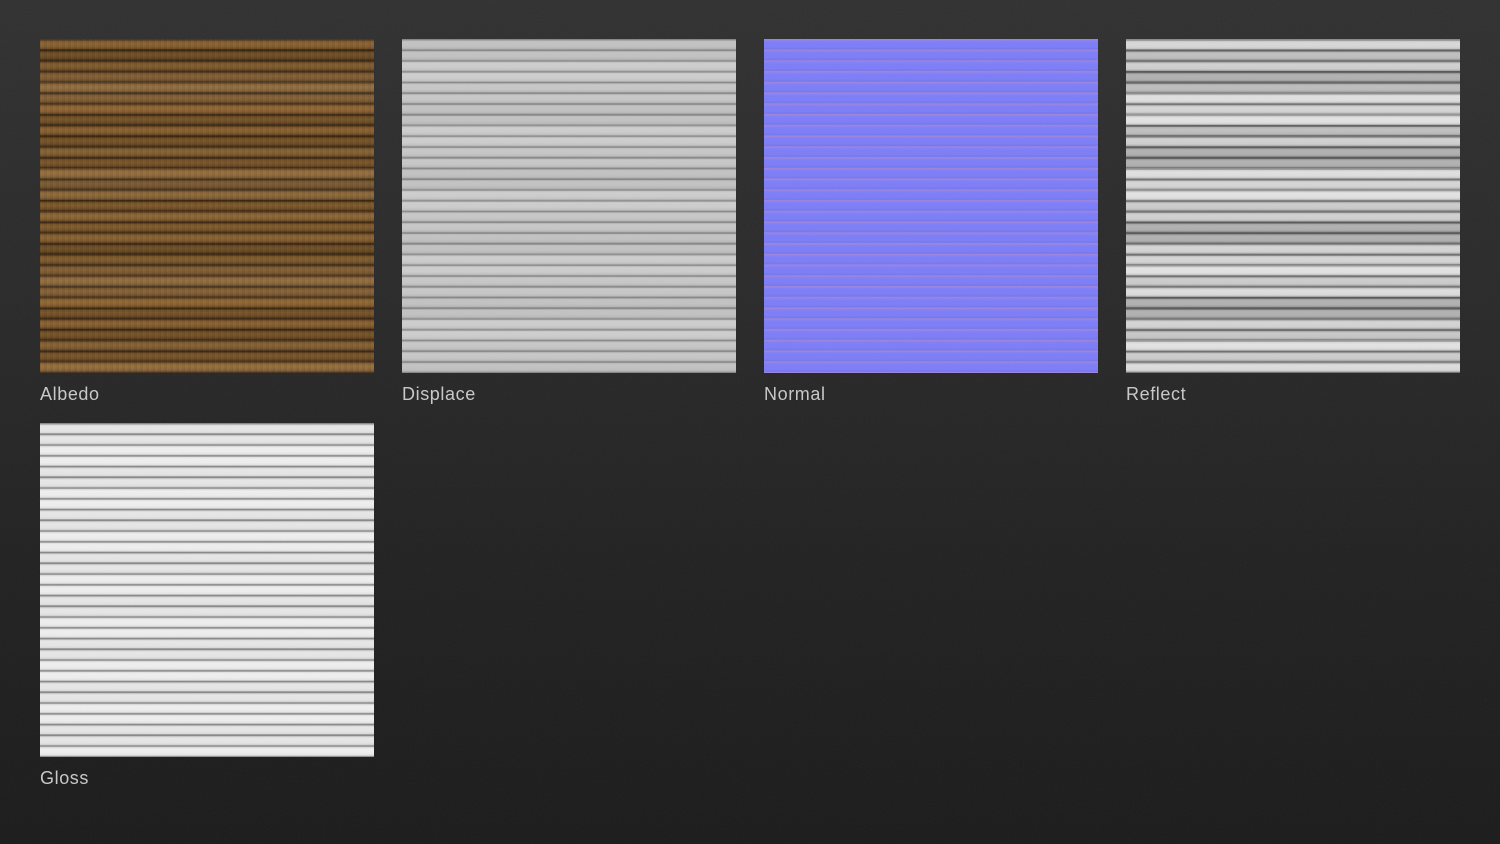 This screenshot has width=1500, height=844. I want to click on texture-card-albedo: Albedo, so click(207, 231).